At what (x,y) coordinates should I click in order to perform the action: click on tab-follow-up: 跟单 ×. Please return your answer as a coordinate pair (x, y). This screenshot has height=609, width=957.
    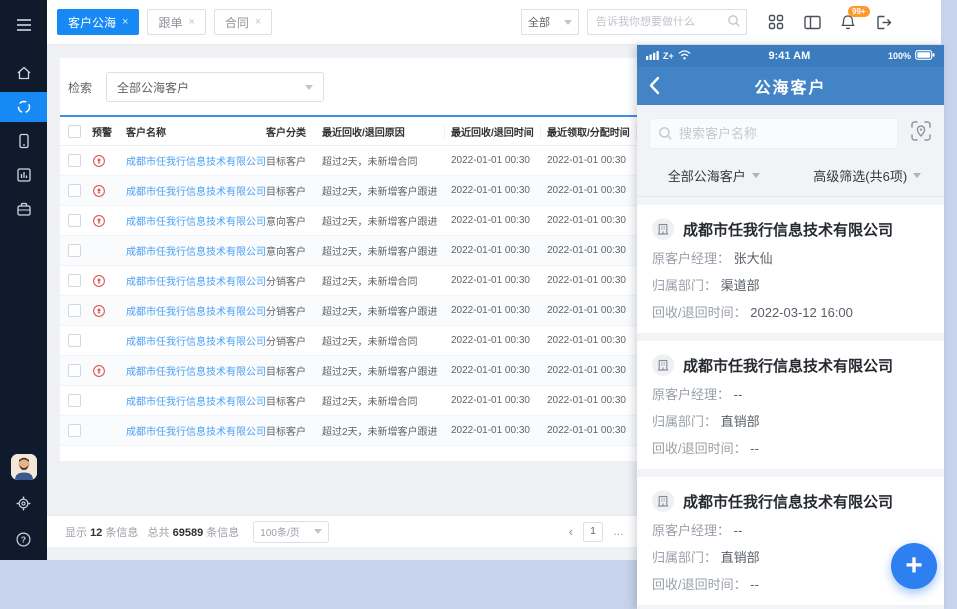
    Looking at the image, I should click on (176, 22).